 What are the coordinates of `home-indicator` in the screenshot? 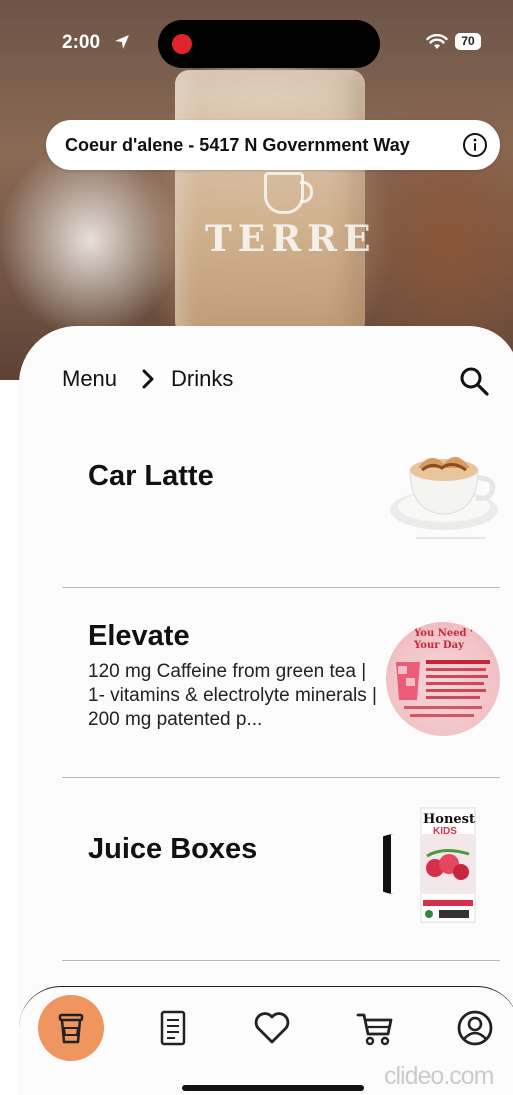 It's located at (273, 1088).